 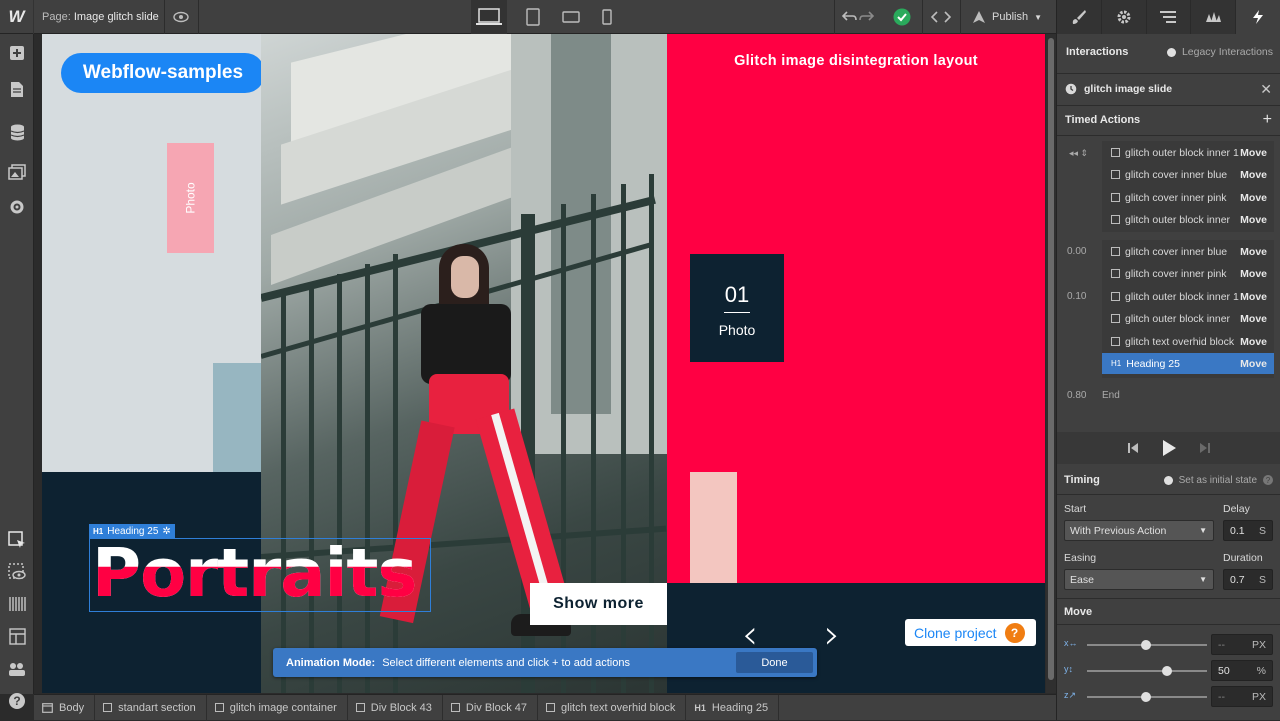 What do you see at coordinates (491, 707) in the screenshot?
I see `breadcrumb-div-47: Div Block 47` at bounding box center [491, 707].